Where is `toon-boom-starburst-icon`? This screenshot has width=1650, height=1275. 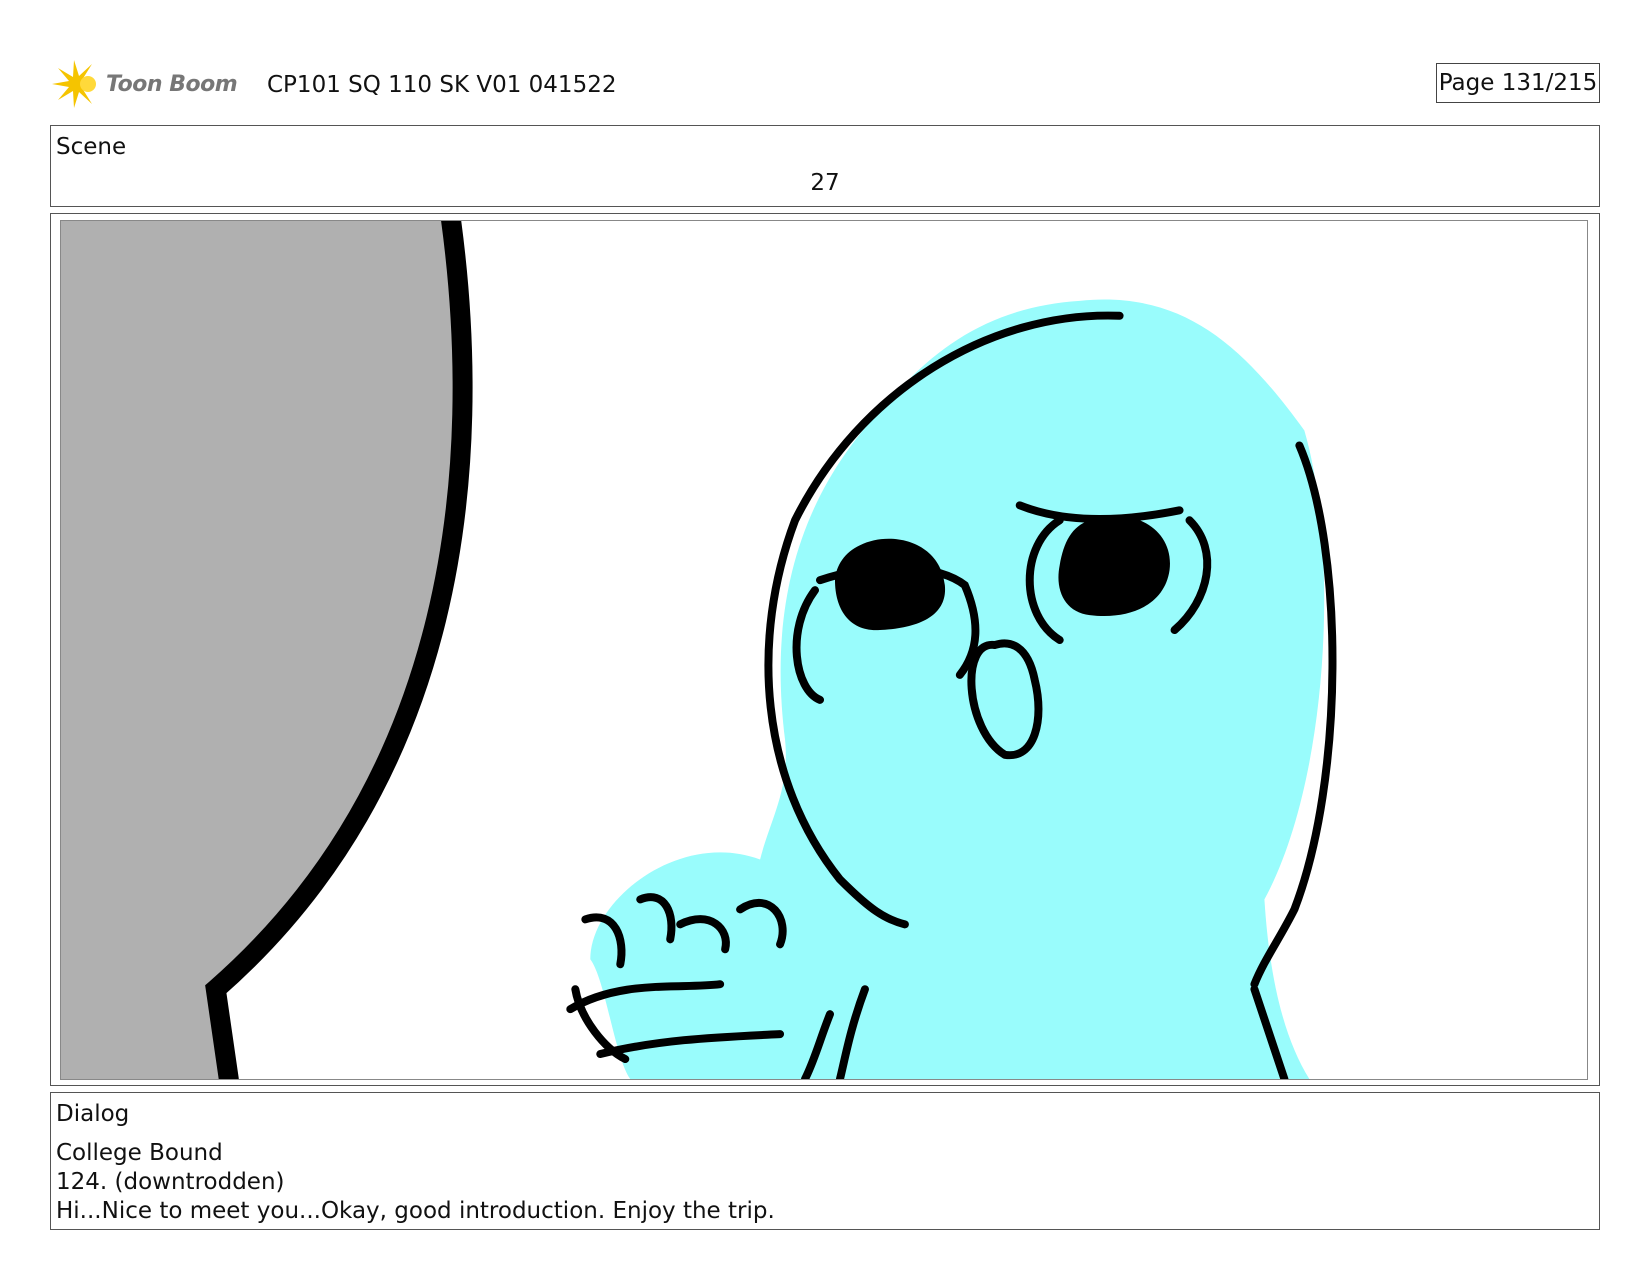
toon-boom-starburst-icon is located at coordinates (74, 84).